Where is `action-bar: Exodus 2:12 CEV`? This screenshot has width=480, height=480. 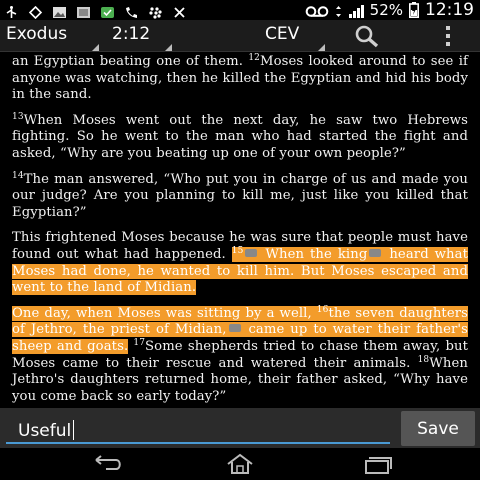
action-bar: Exodus 2:12 CEV is located at coordinates (240, 36).